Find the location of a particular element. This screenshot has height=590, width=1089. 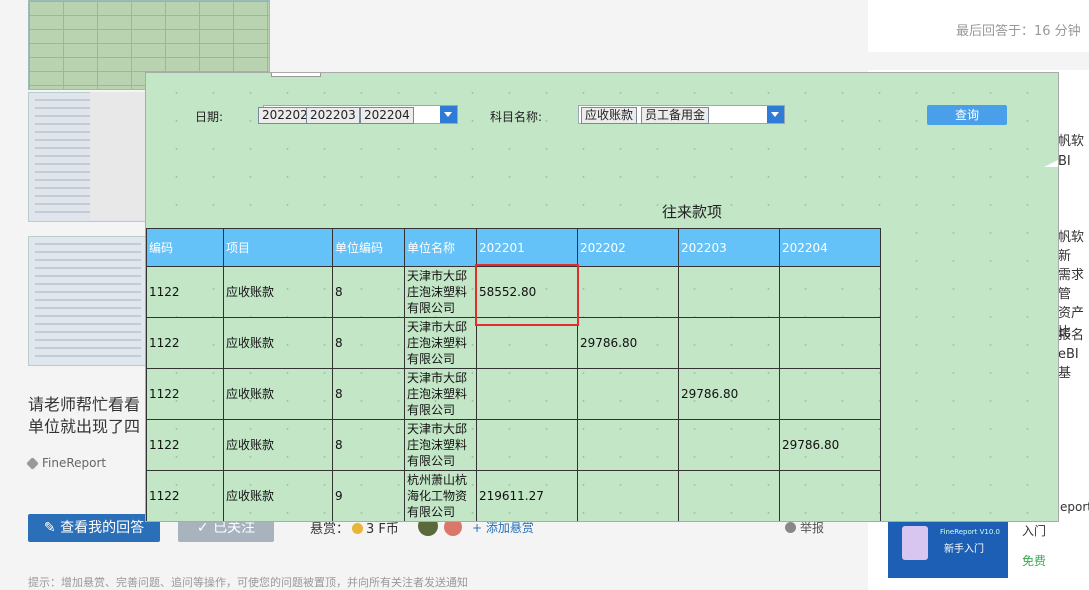

device-icon is located at coordinates (915, 543).